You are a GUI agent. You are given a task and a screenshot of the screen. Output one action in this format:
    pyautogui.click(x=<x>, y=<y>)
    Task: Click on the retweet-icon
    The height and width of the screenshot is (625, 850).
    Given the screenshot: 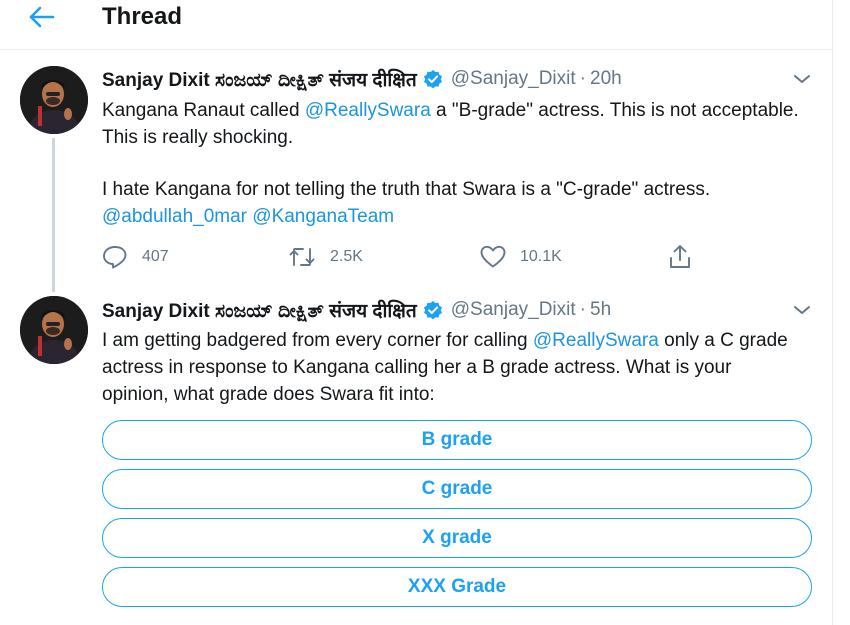 What is the action you would take?
    pyautogui.click(x=302, y=257)
    